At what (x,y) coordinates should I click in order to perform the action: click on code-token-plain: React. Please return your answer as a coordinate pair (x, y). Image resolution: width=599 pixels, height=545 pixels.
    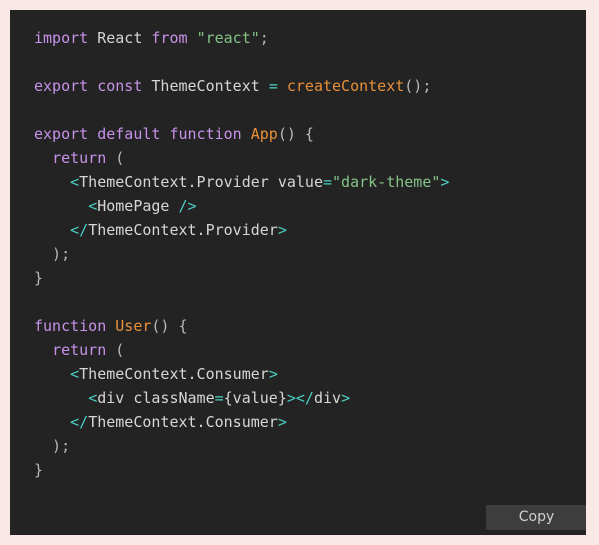
    Looking at the image, I should click on (124, 38).